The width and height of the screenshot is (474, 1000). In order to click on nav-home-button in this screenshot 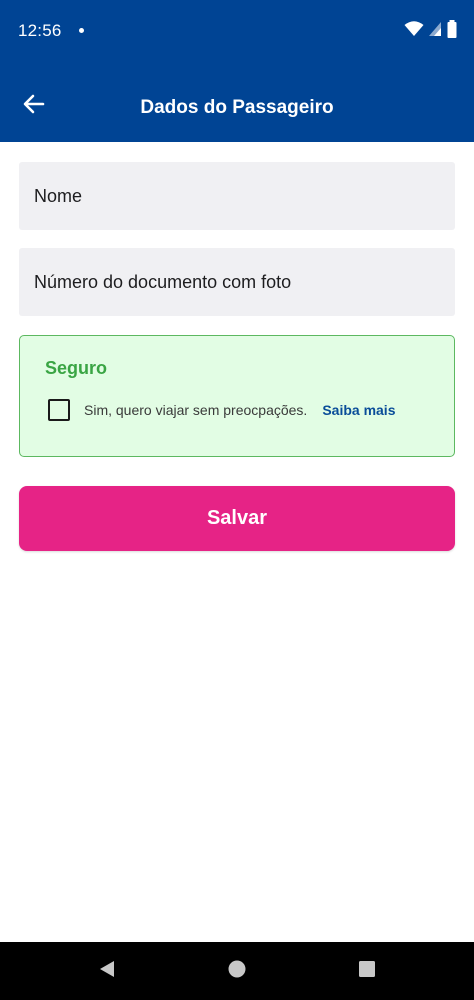, I will do `click(237, 971)`.